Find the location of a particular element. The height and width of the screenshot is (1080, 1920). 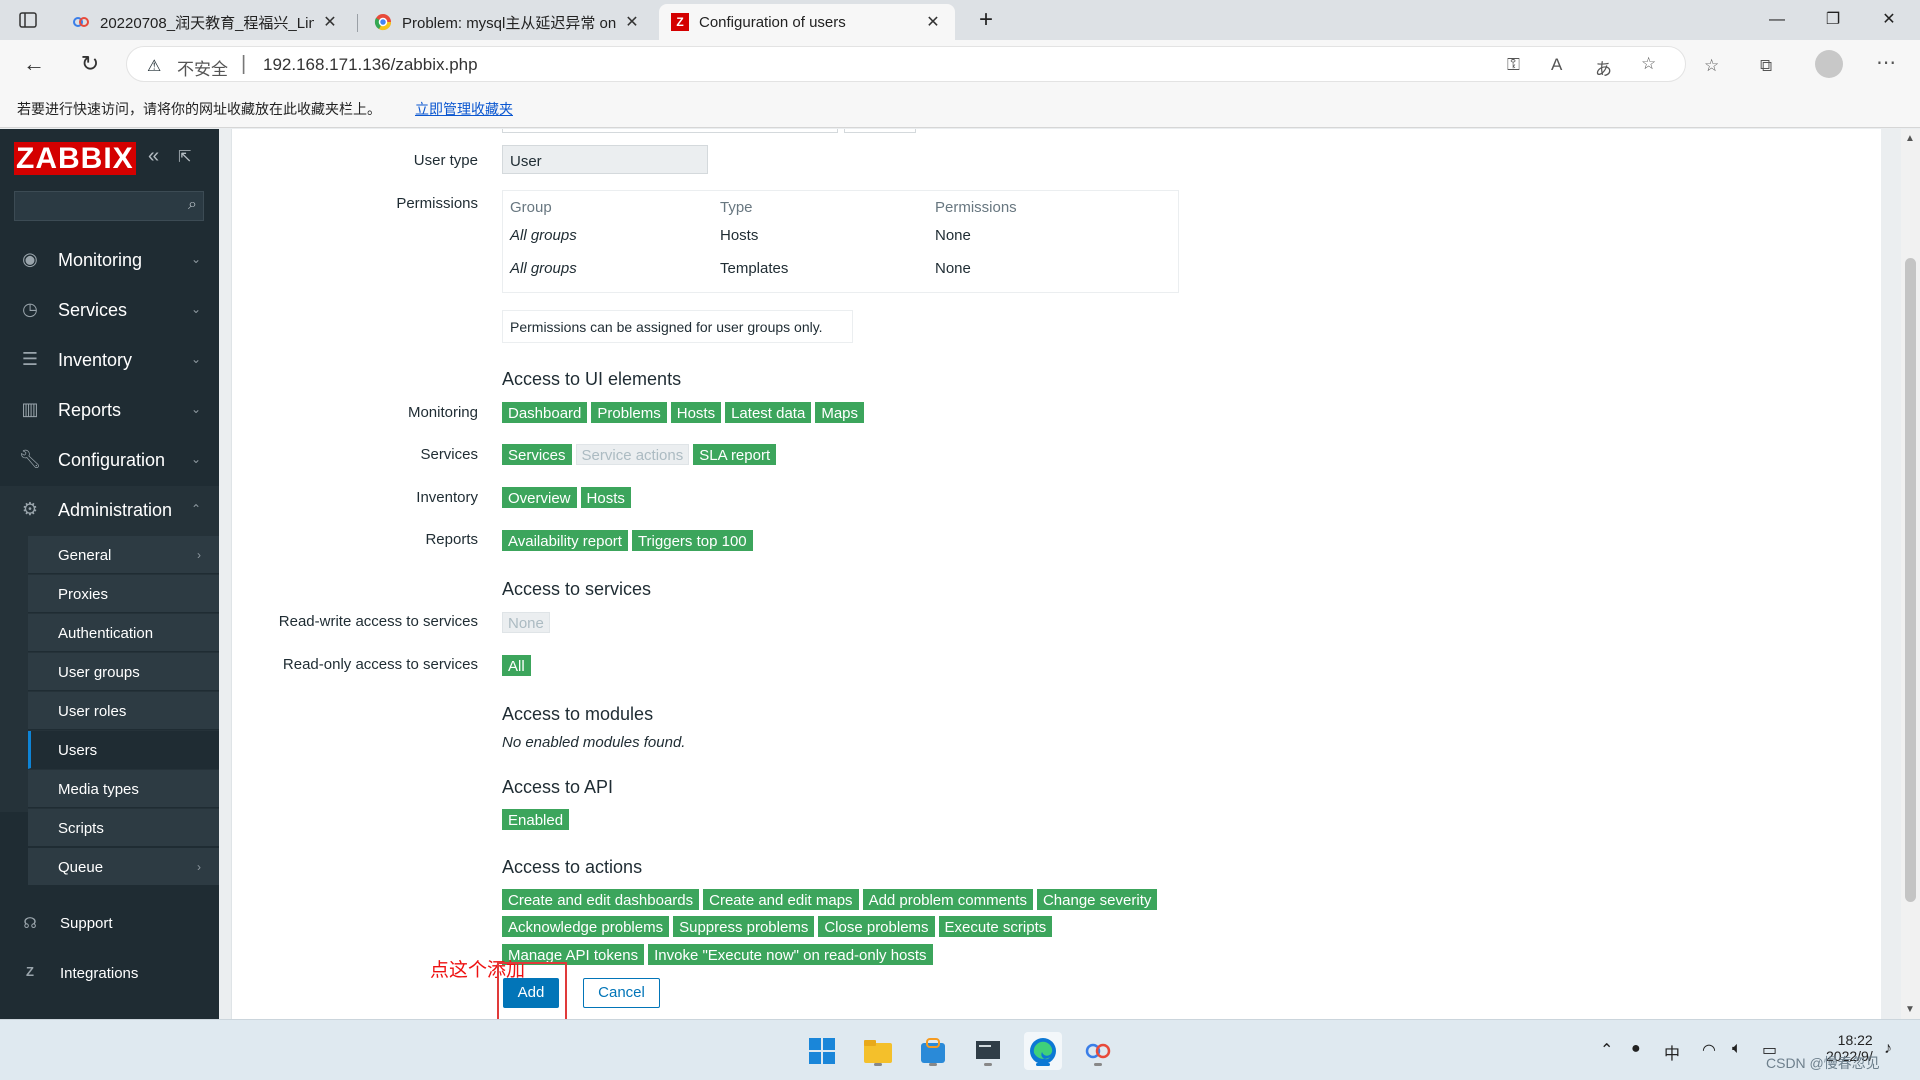

more-icon: ⋯ is located at coordinates (1886, 62).